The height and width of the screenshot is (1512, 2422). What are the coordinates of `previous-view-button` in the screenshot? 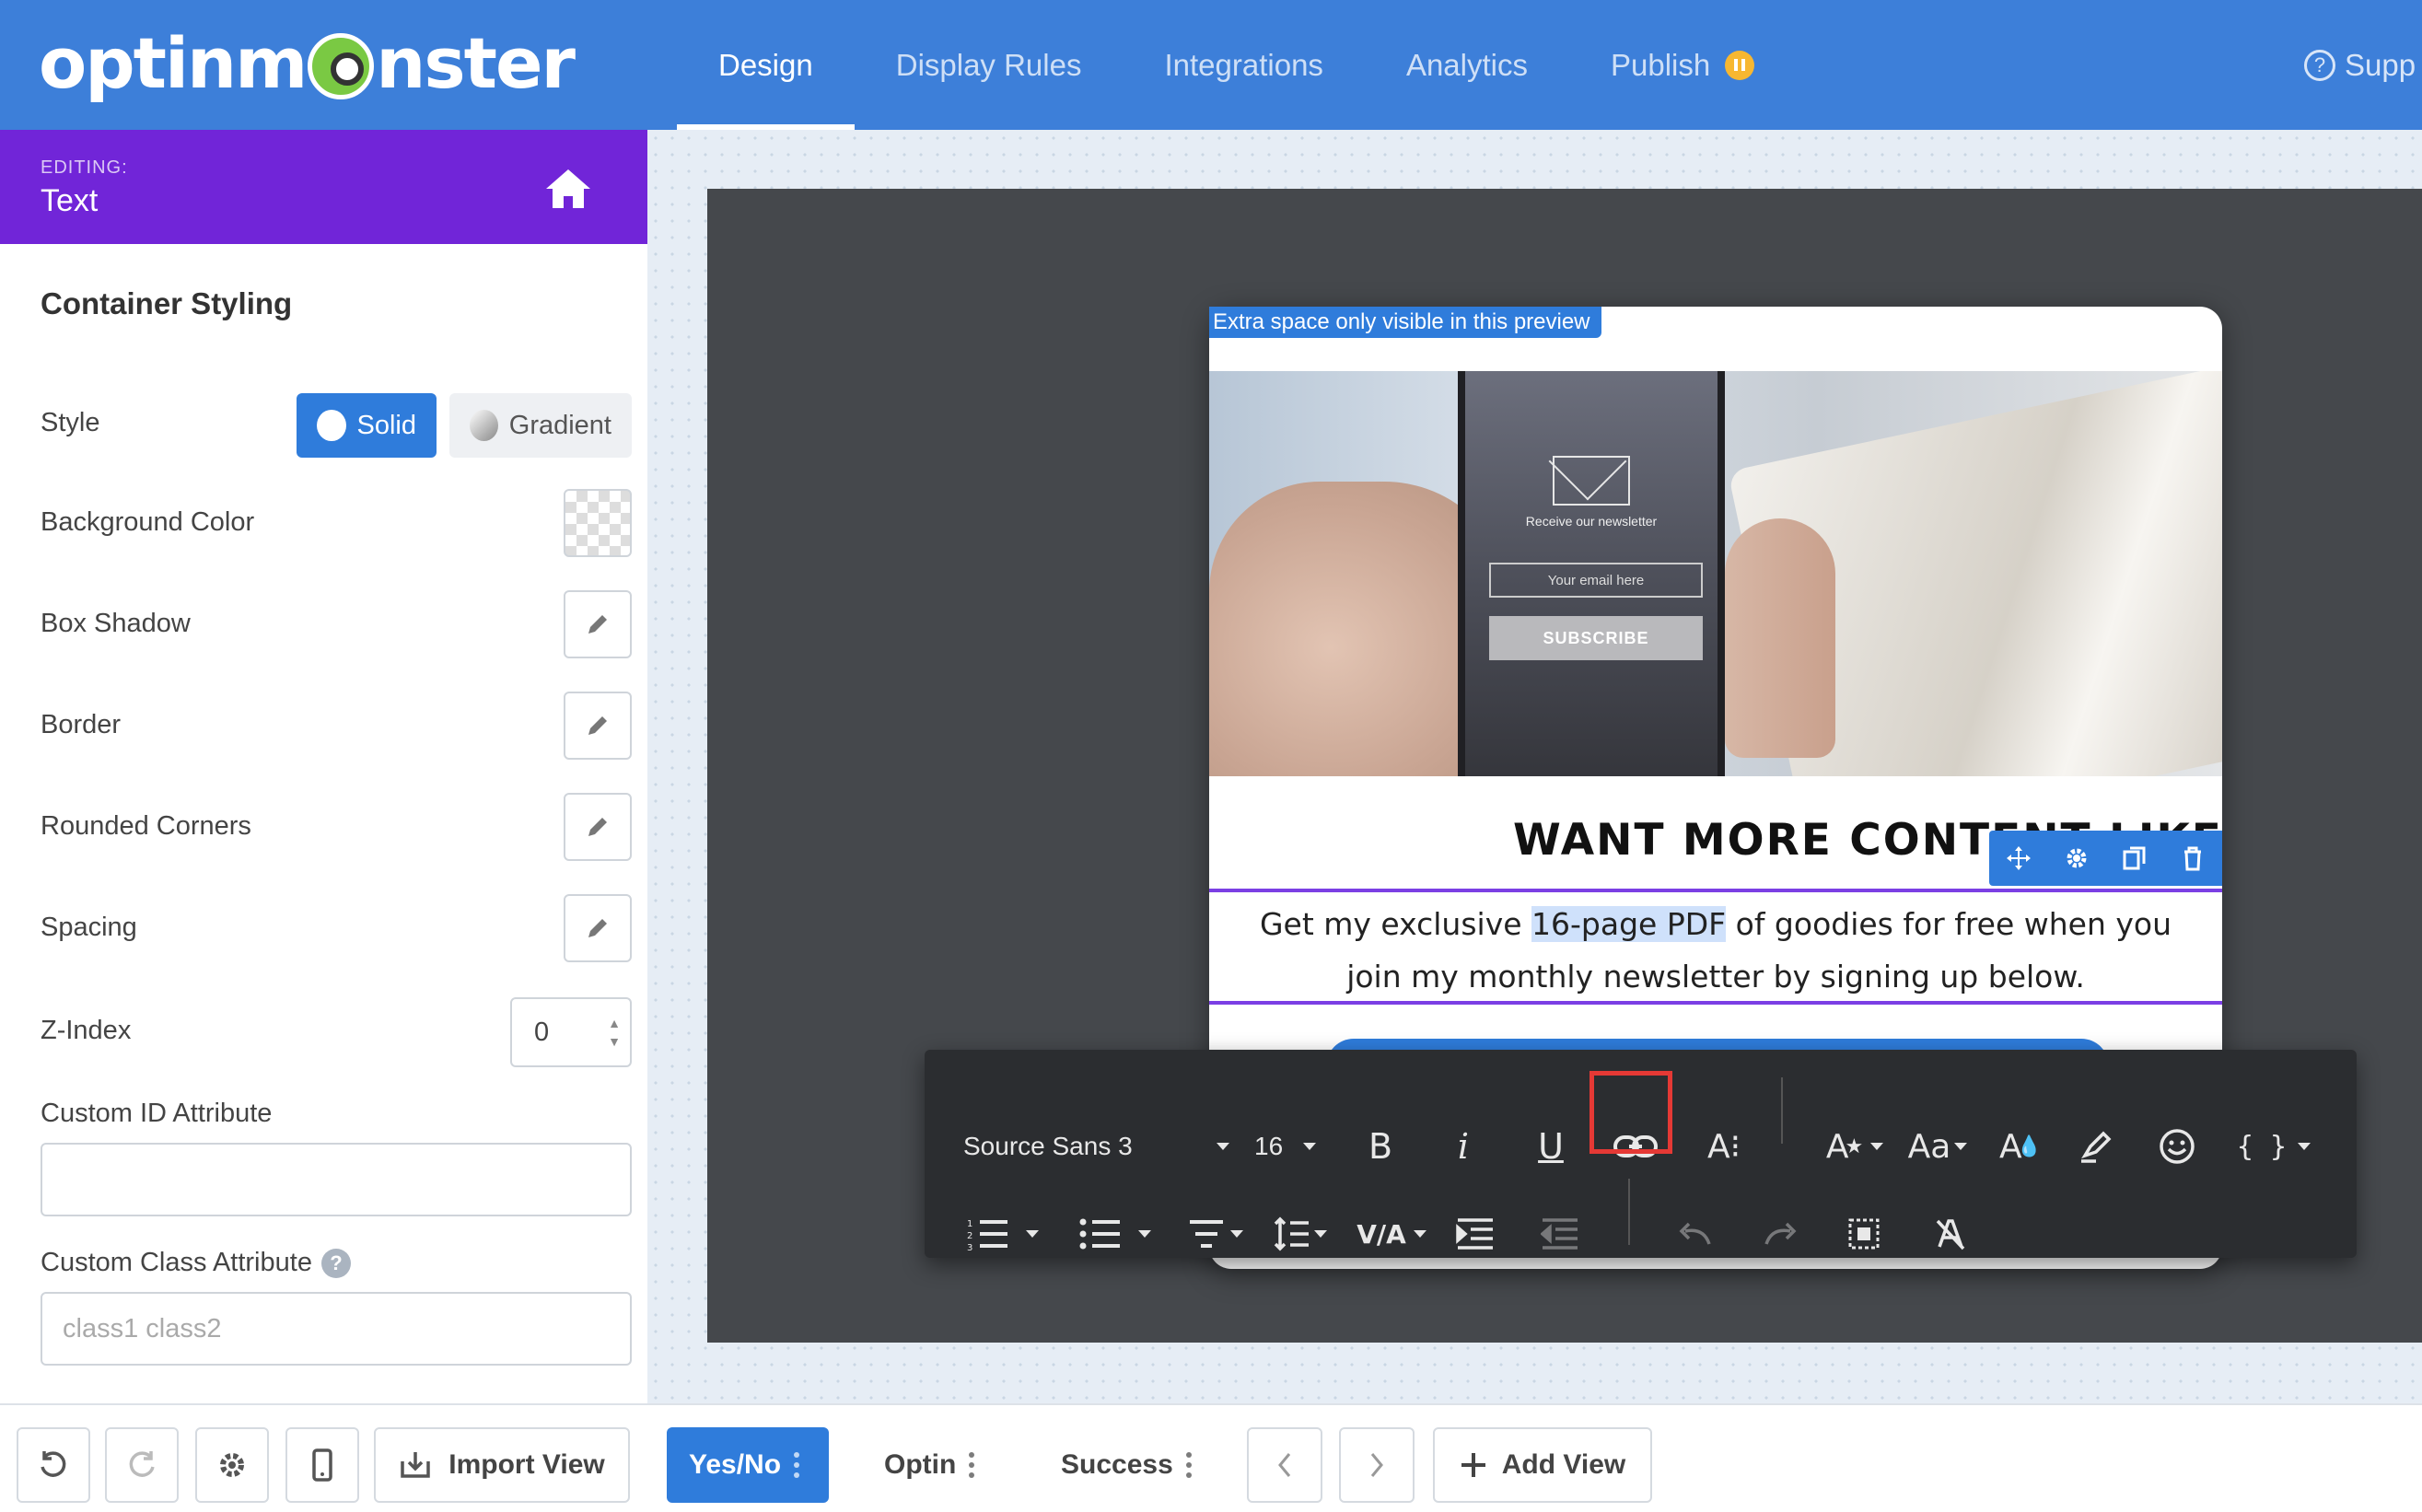 It's located at (1284, 1465).